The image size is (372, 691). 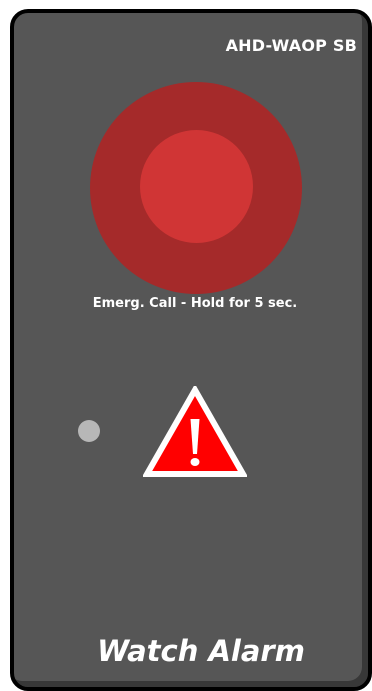 What do you see at coordinates (195, 431) in the screenshot?
I see `warning-triangle-icon` at bounding box center [195, 431].